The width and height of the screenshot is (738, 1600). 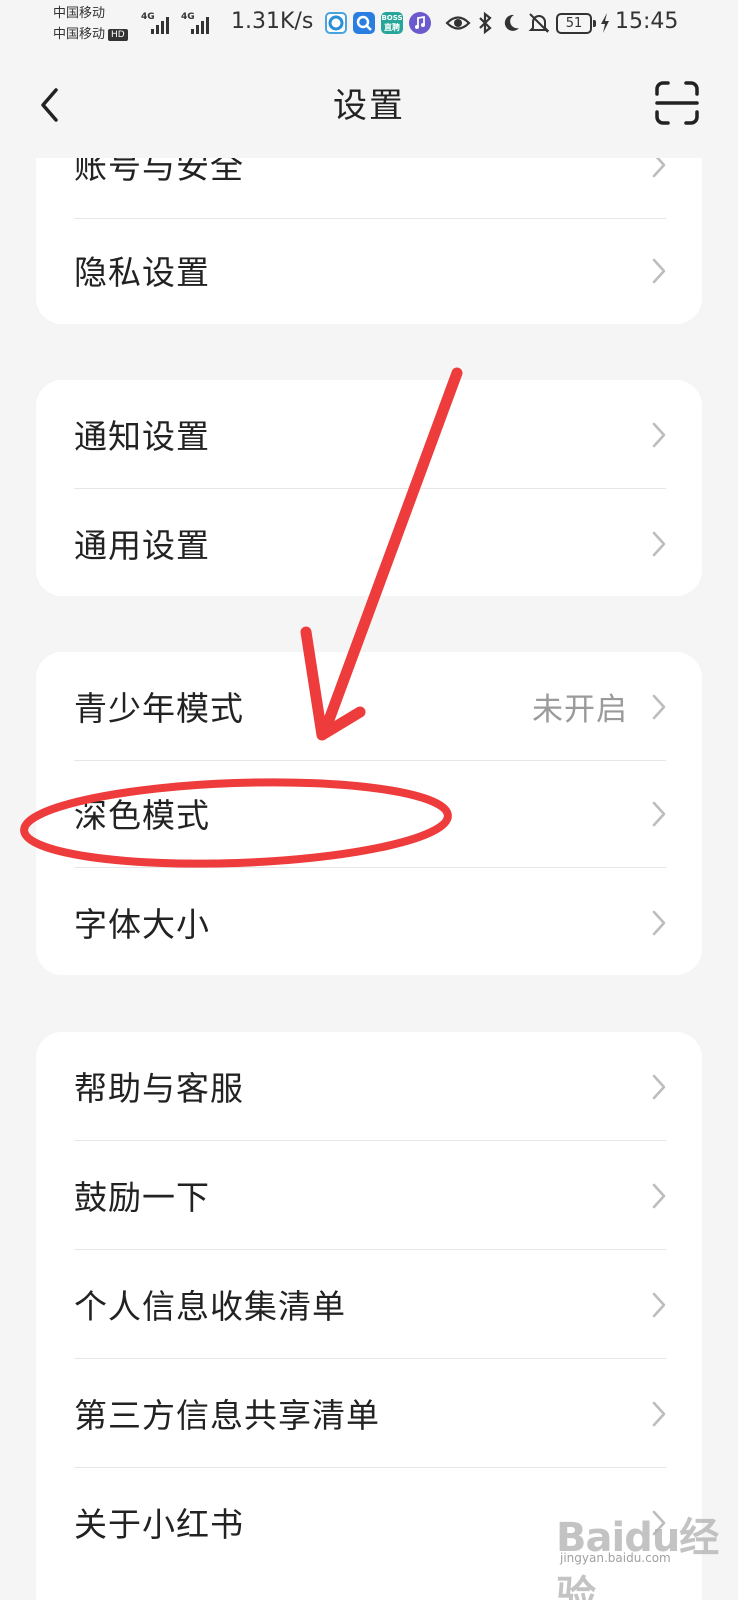 I want to click on clock: 15:45, so click(x=647, y=21).